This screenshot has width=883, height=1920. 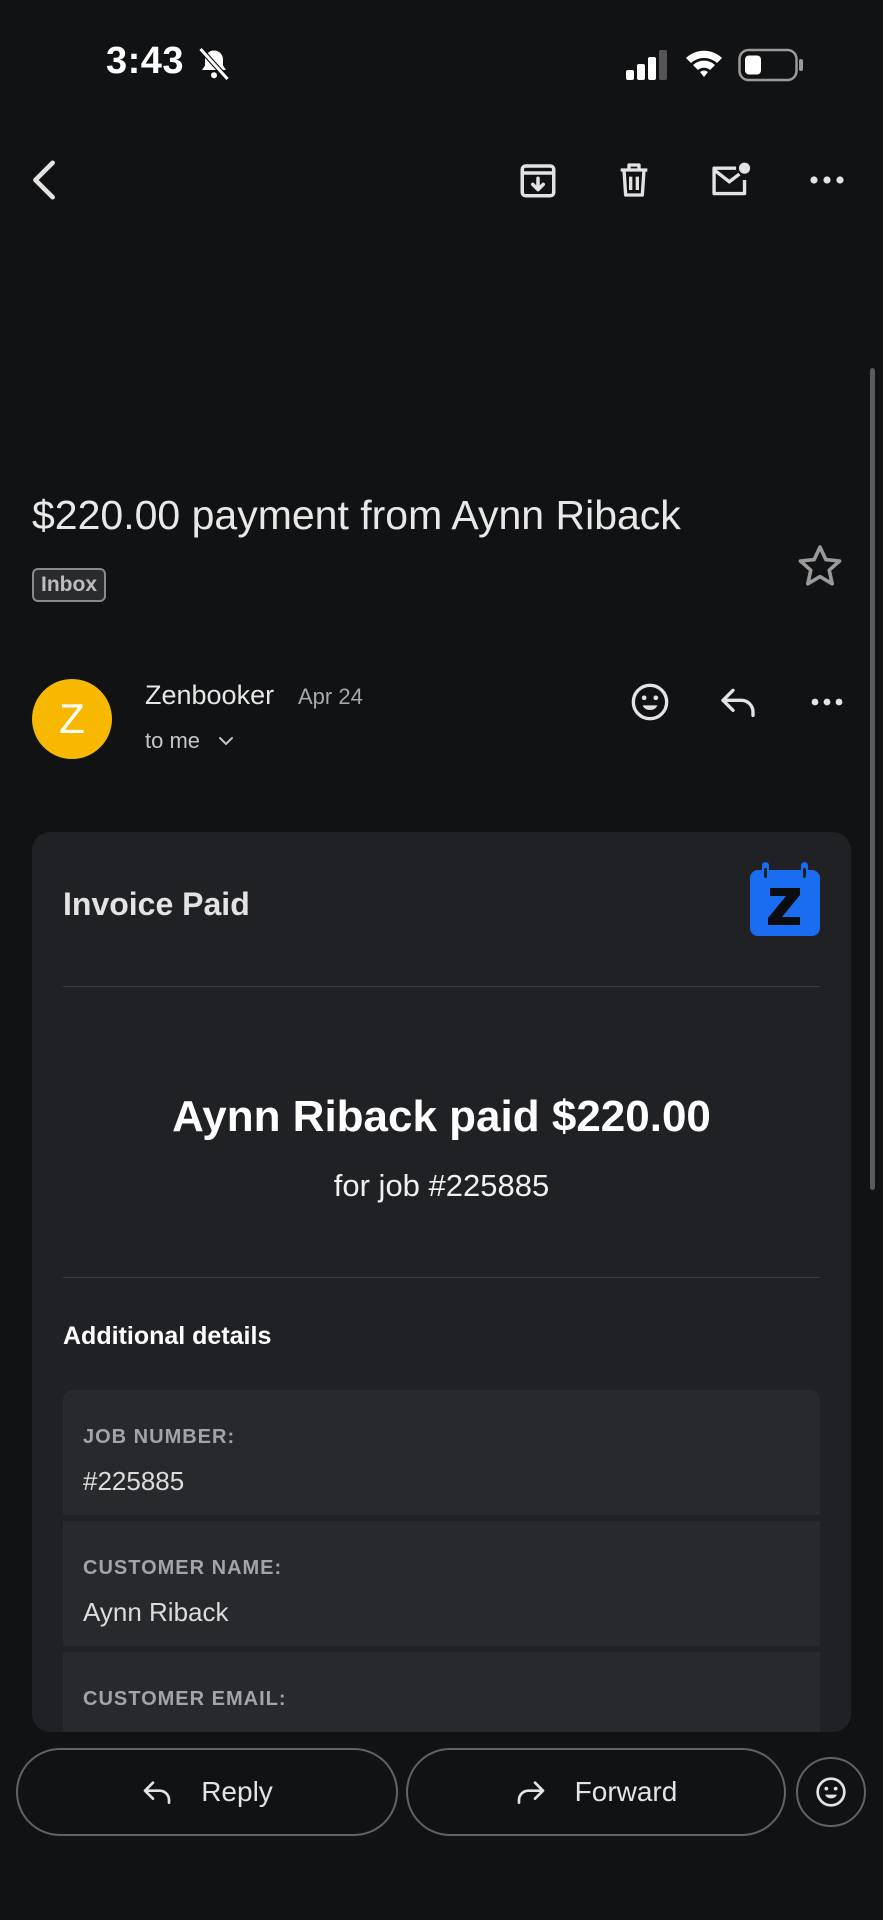 I want to click on detail-value: #225885, so click(x=134, y=1481).